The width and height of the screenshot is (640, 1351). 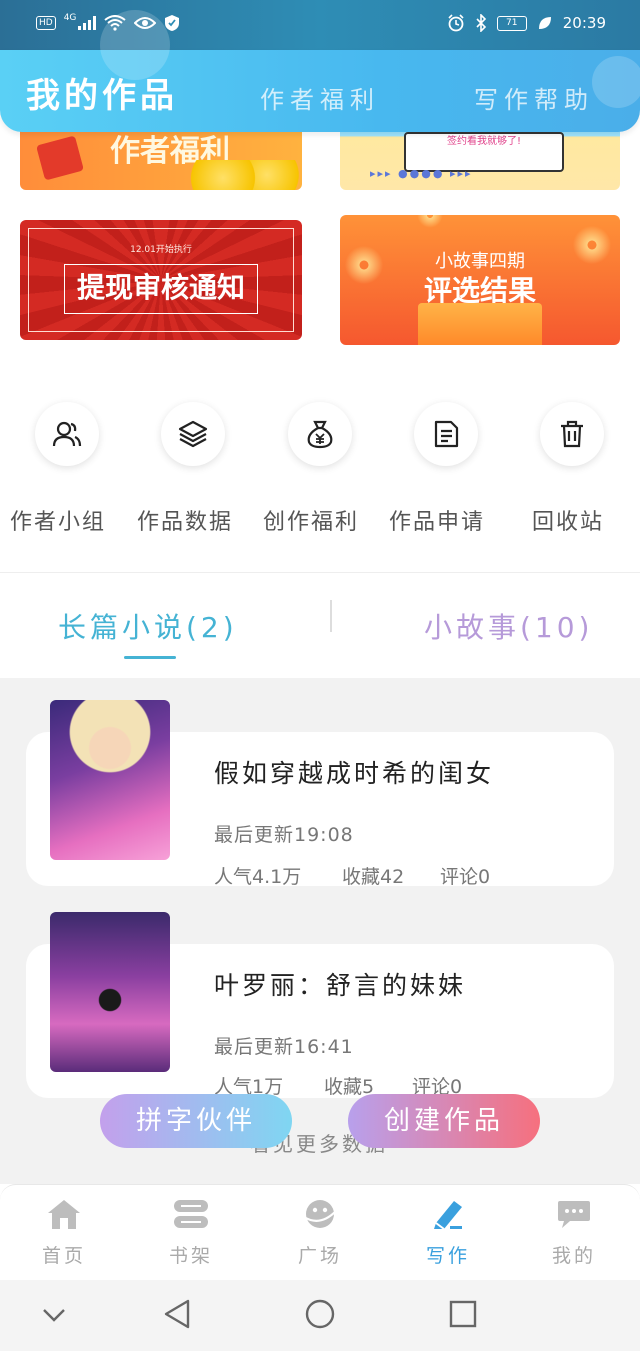 I want to click on creation-benefits-button, so click(x=320, y=434).